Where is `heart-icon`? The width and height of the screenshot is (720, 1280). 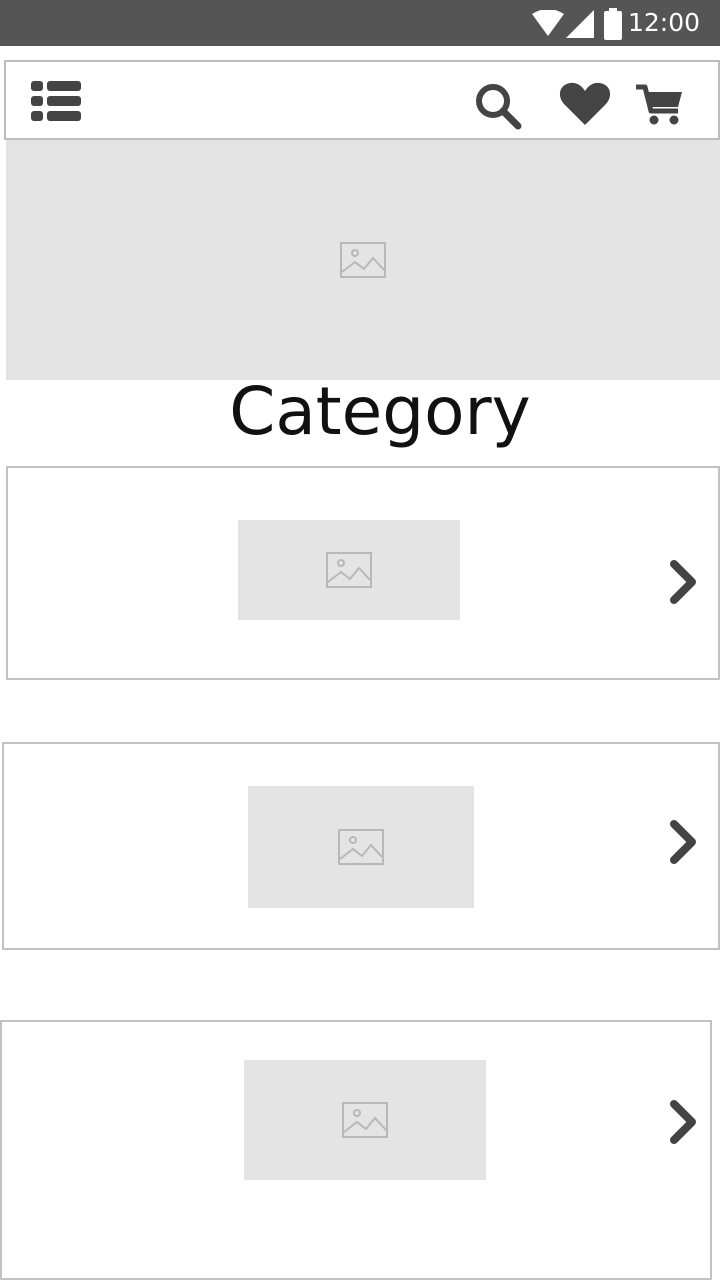 heart-icon is located at coordinates (585, 103).